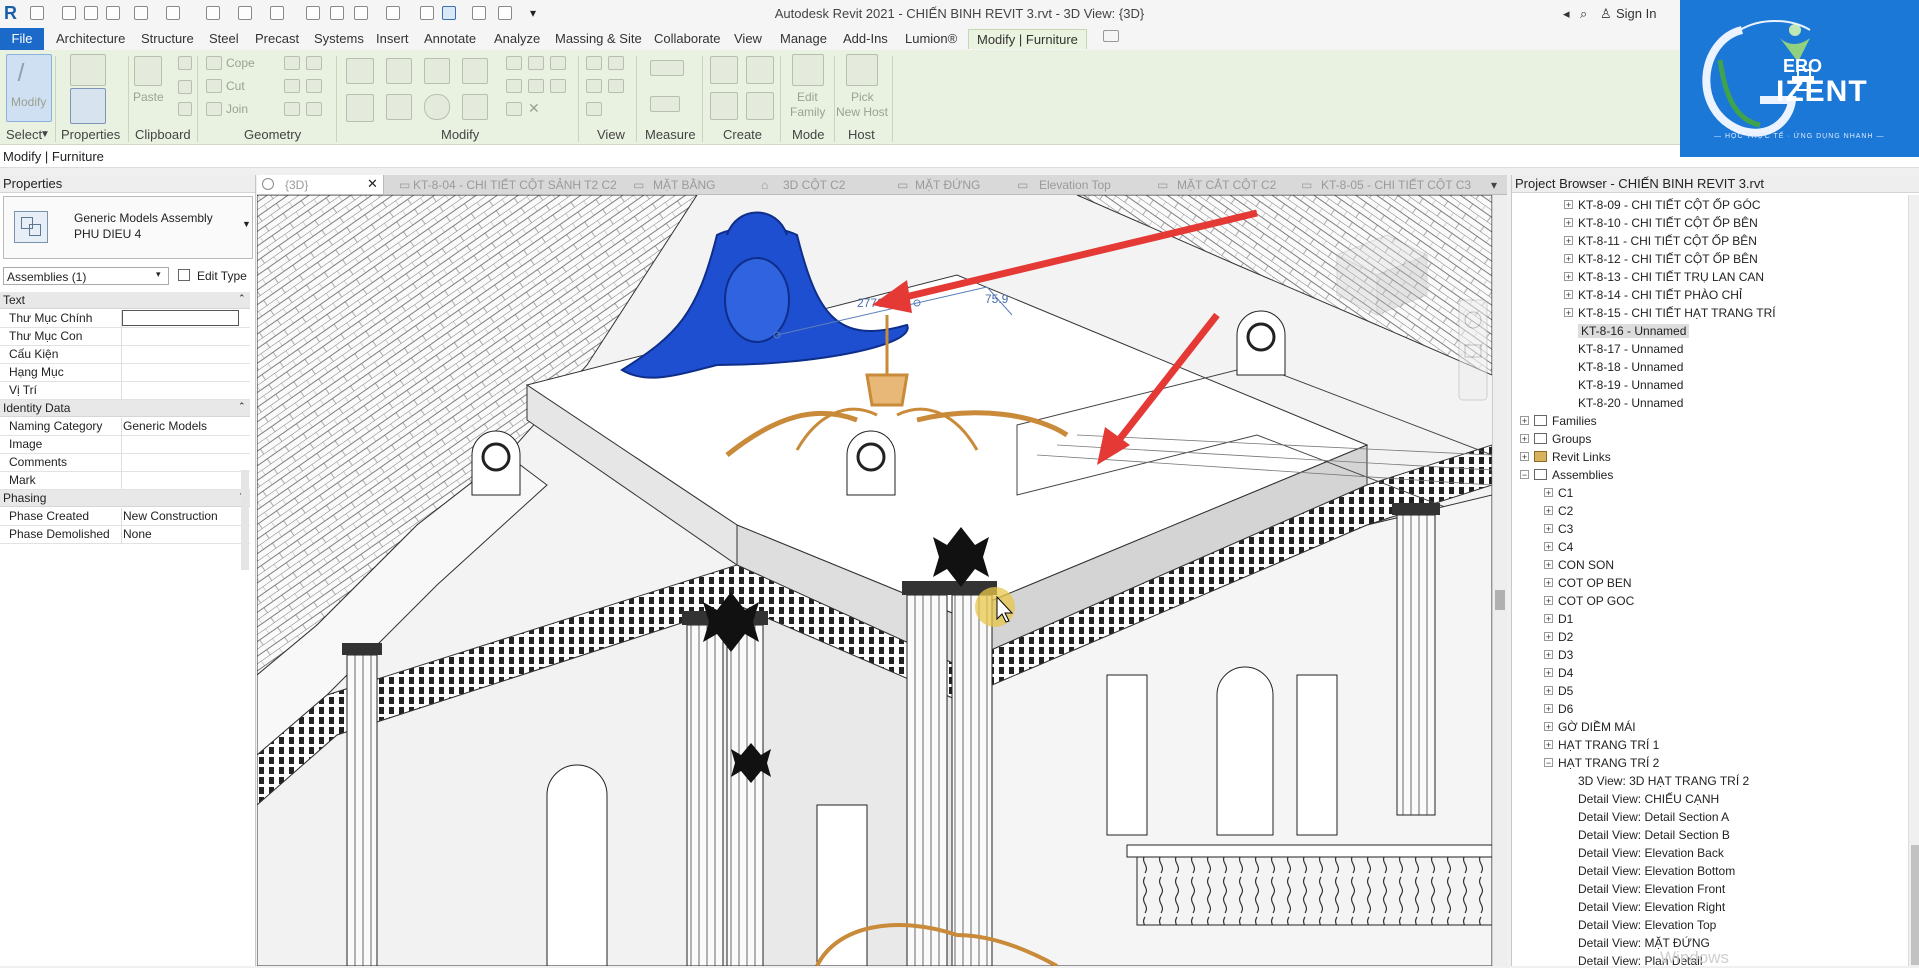 This screenshot has width=1919, height=968. What do you see at coordinates (214, 86) in the screenshot?
I see `cut-geometry-icon` at bounding box center [214, 86].